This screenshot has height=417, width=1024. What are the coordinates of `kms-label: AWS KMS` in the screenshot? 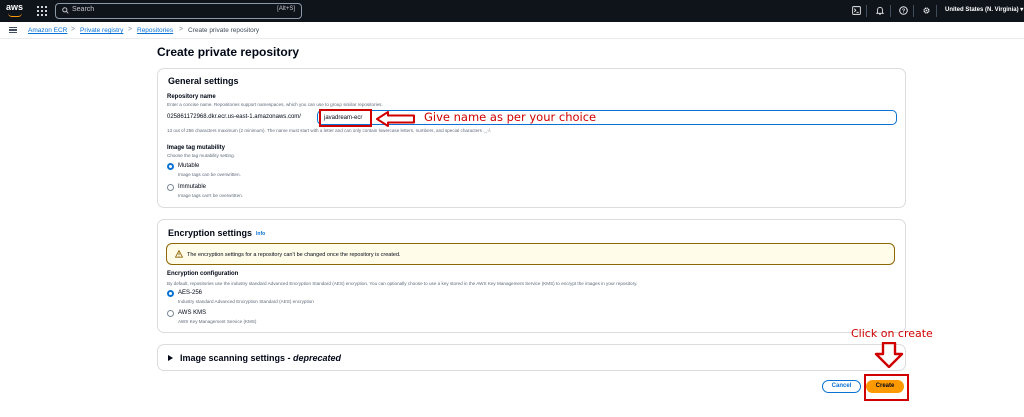 It's located at (192, 313).